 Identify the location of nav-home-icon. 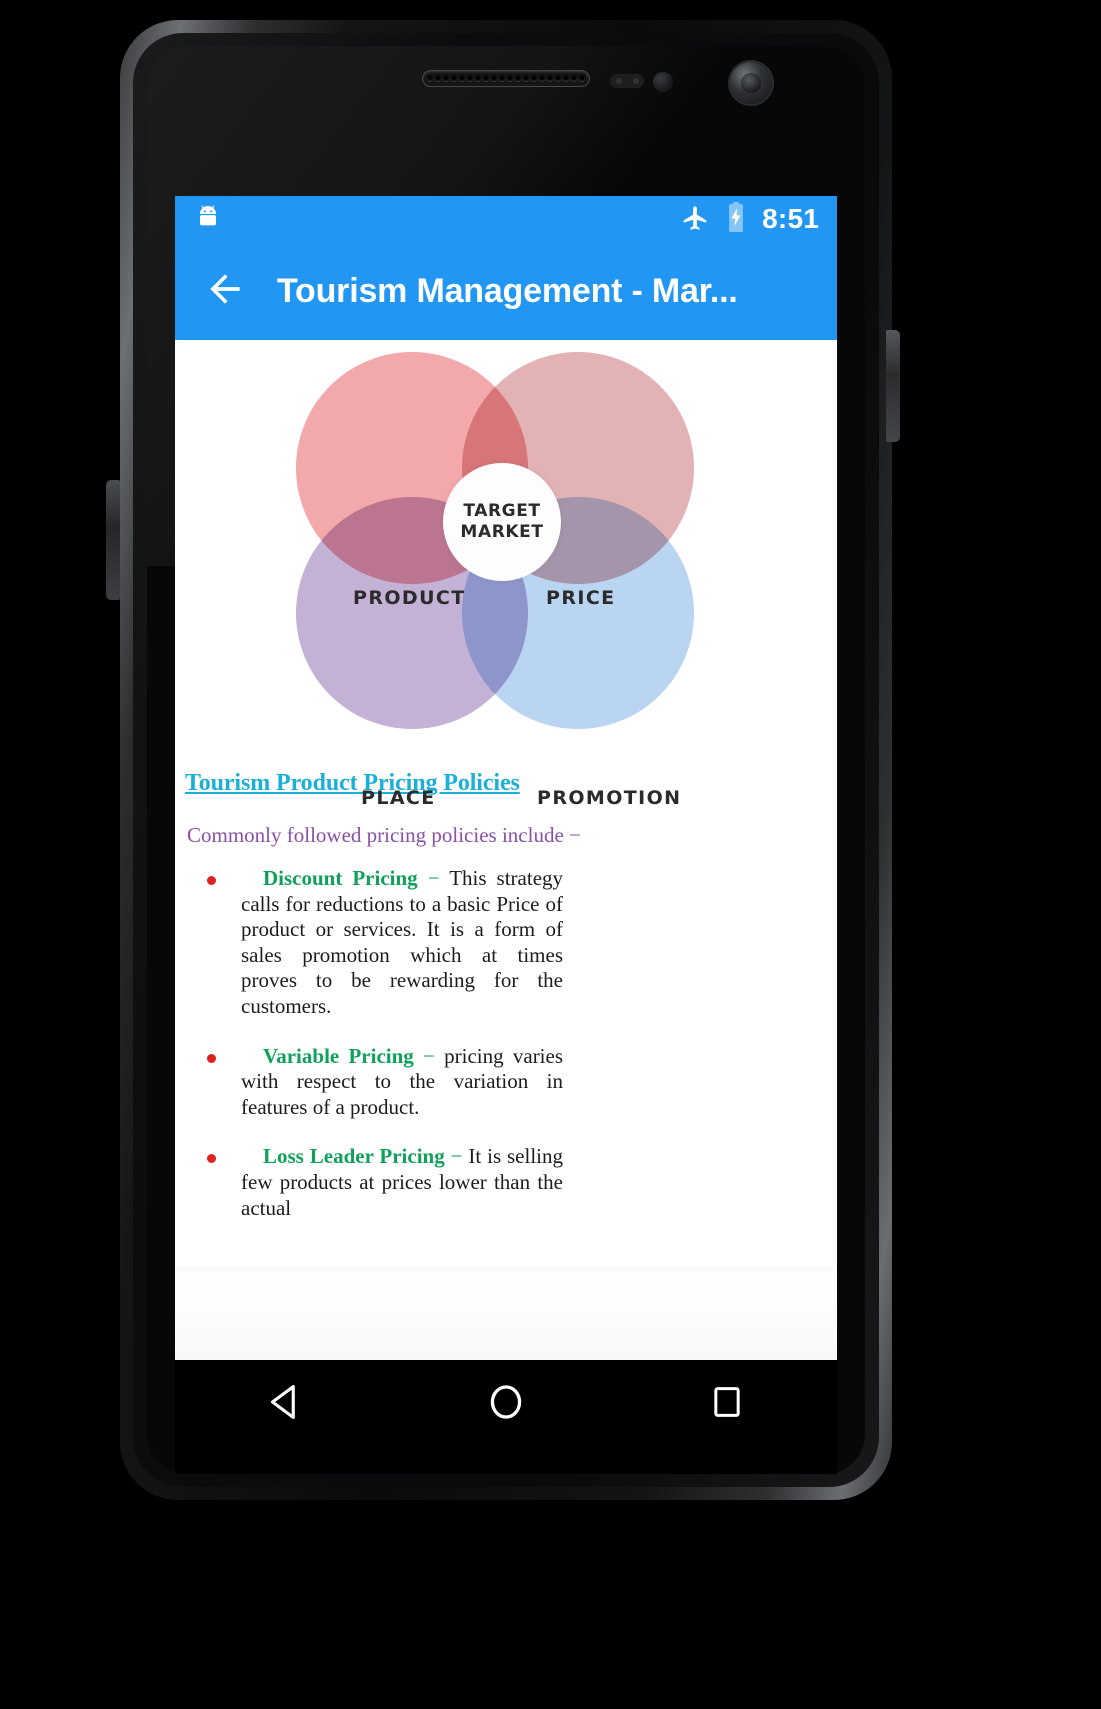
(506, 1404).